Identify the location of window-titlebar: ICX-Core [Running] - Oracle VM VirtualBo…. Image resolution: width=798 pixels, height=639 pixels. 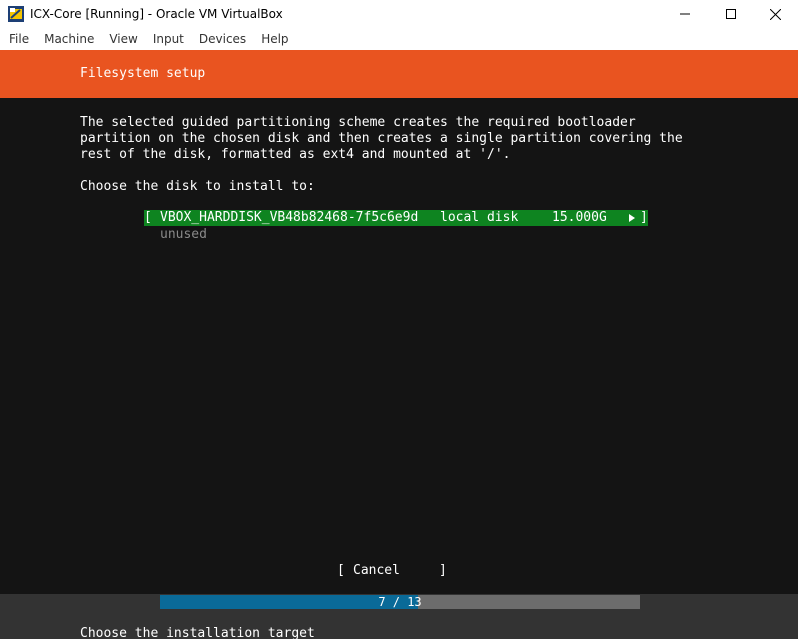
(399, 14).